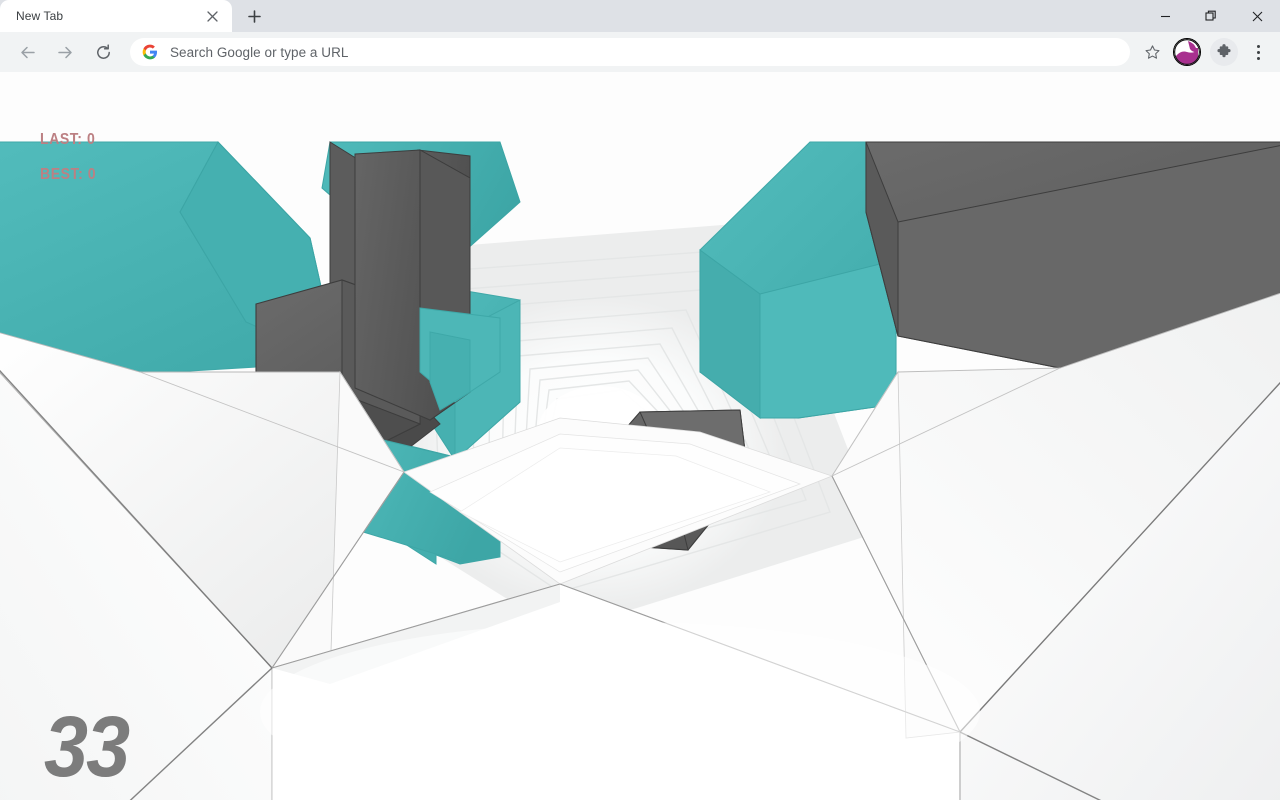 Image resolution: width=1280 pixels, height=800 pixels. I want to click on forward-icon, so click(65, 52).